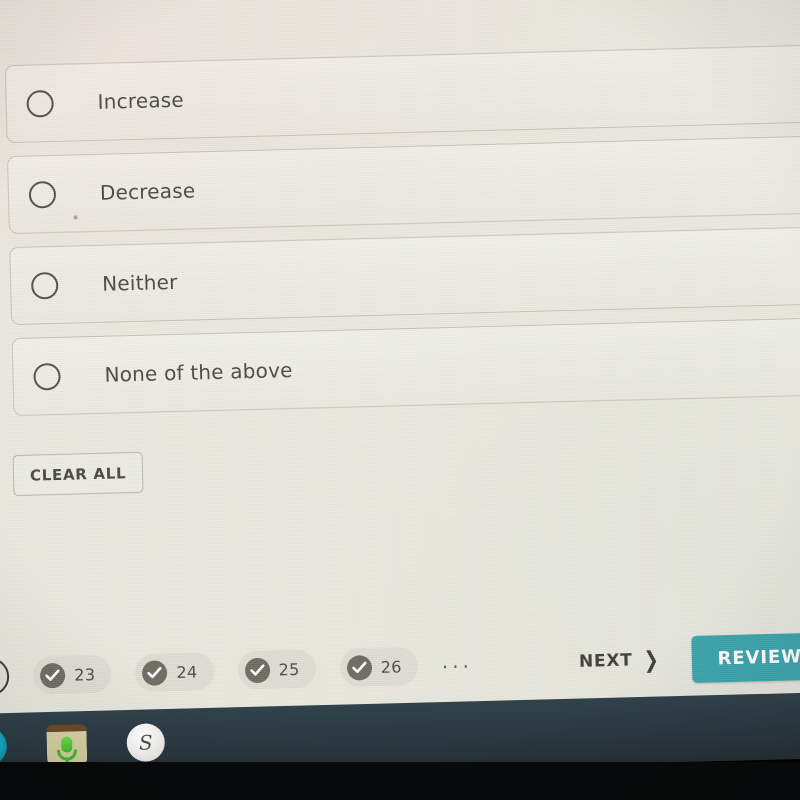 The height and width of the screenshot is (800, 800). Describe the element at coordinates (198, 372) in the screenshot. I see `option-label: None of the above` at that location.